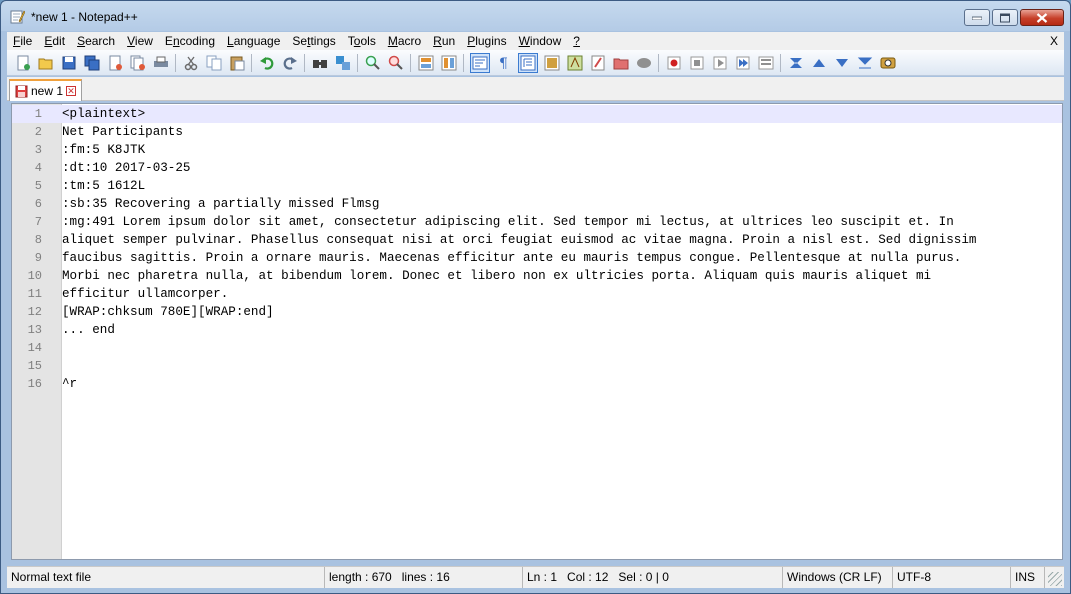  Describe the element at coordinates (426, 63) in the screenshot. I see `sync-vertical-button` at that location.